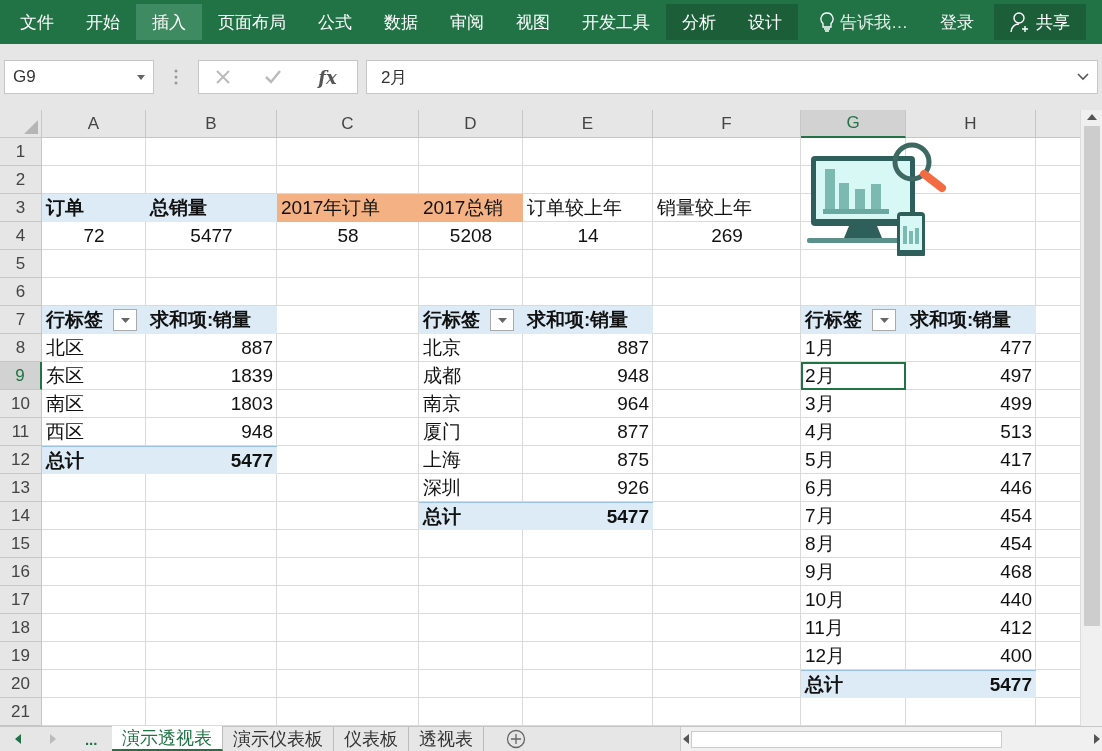 The image size is (1102, 751). I want to click on table-cell: 北区, so click(94, 348).